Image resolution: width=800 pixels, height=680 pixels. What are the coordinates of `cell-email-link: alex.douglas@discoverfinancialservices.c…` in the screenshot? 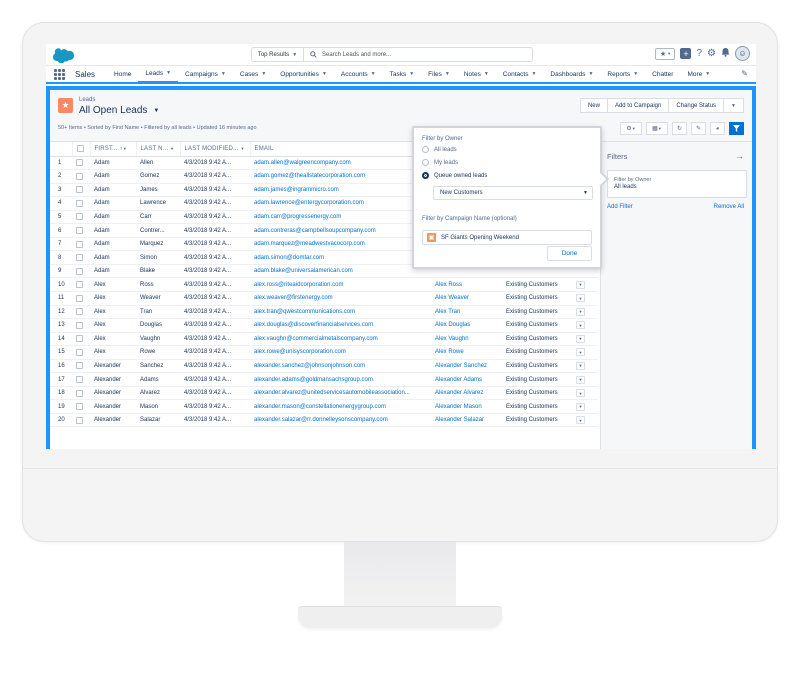 It's located at (340, 325).